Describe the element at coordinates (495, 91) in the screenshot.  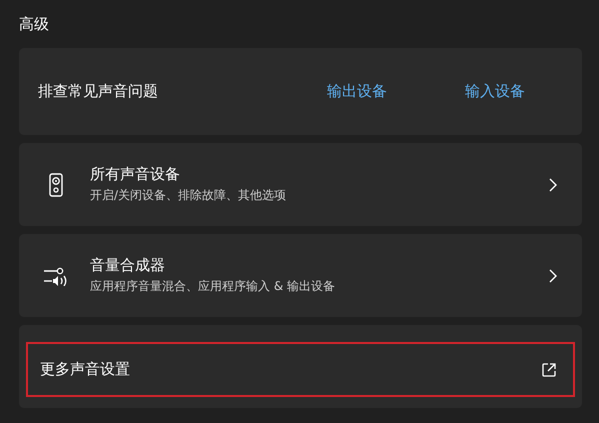
I see `link: 输入设备` at that location.